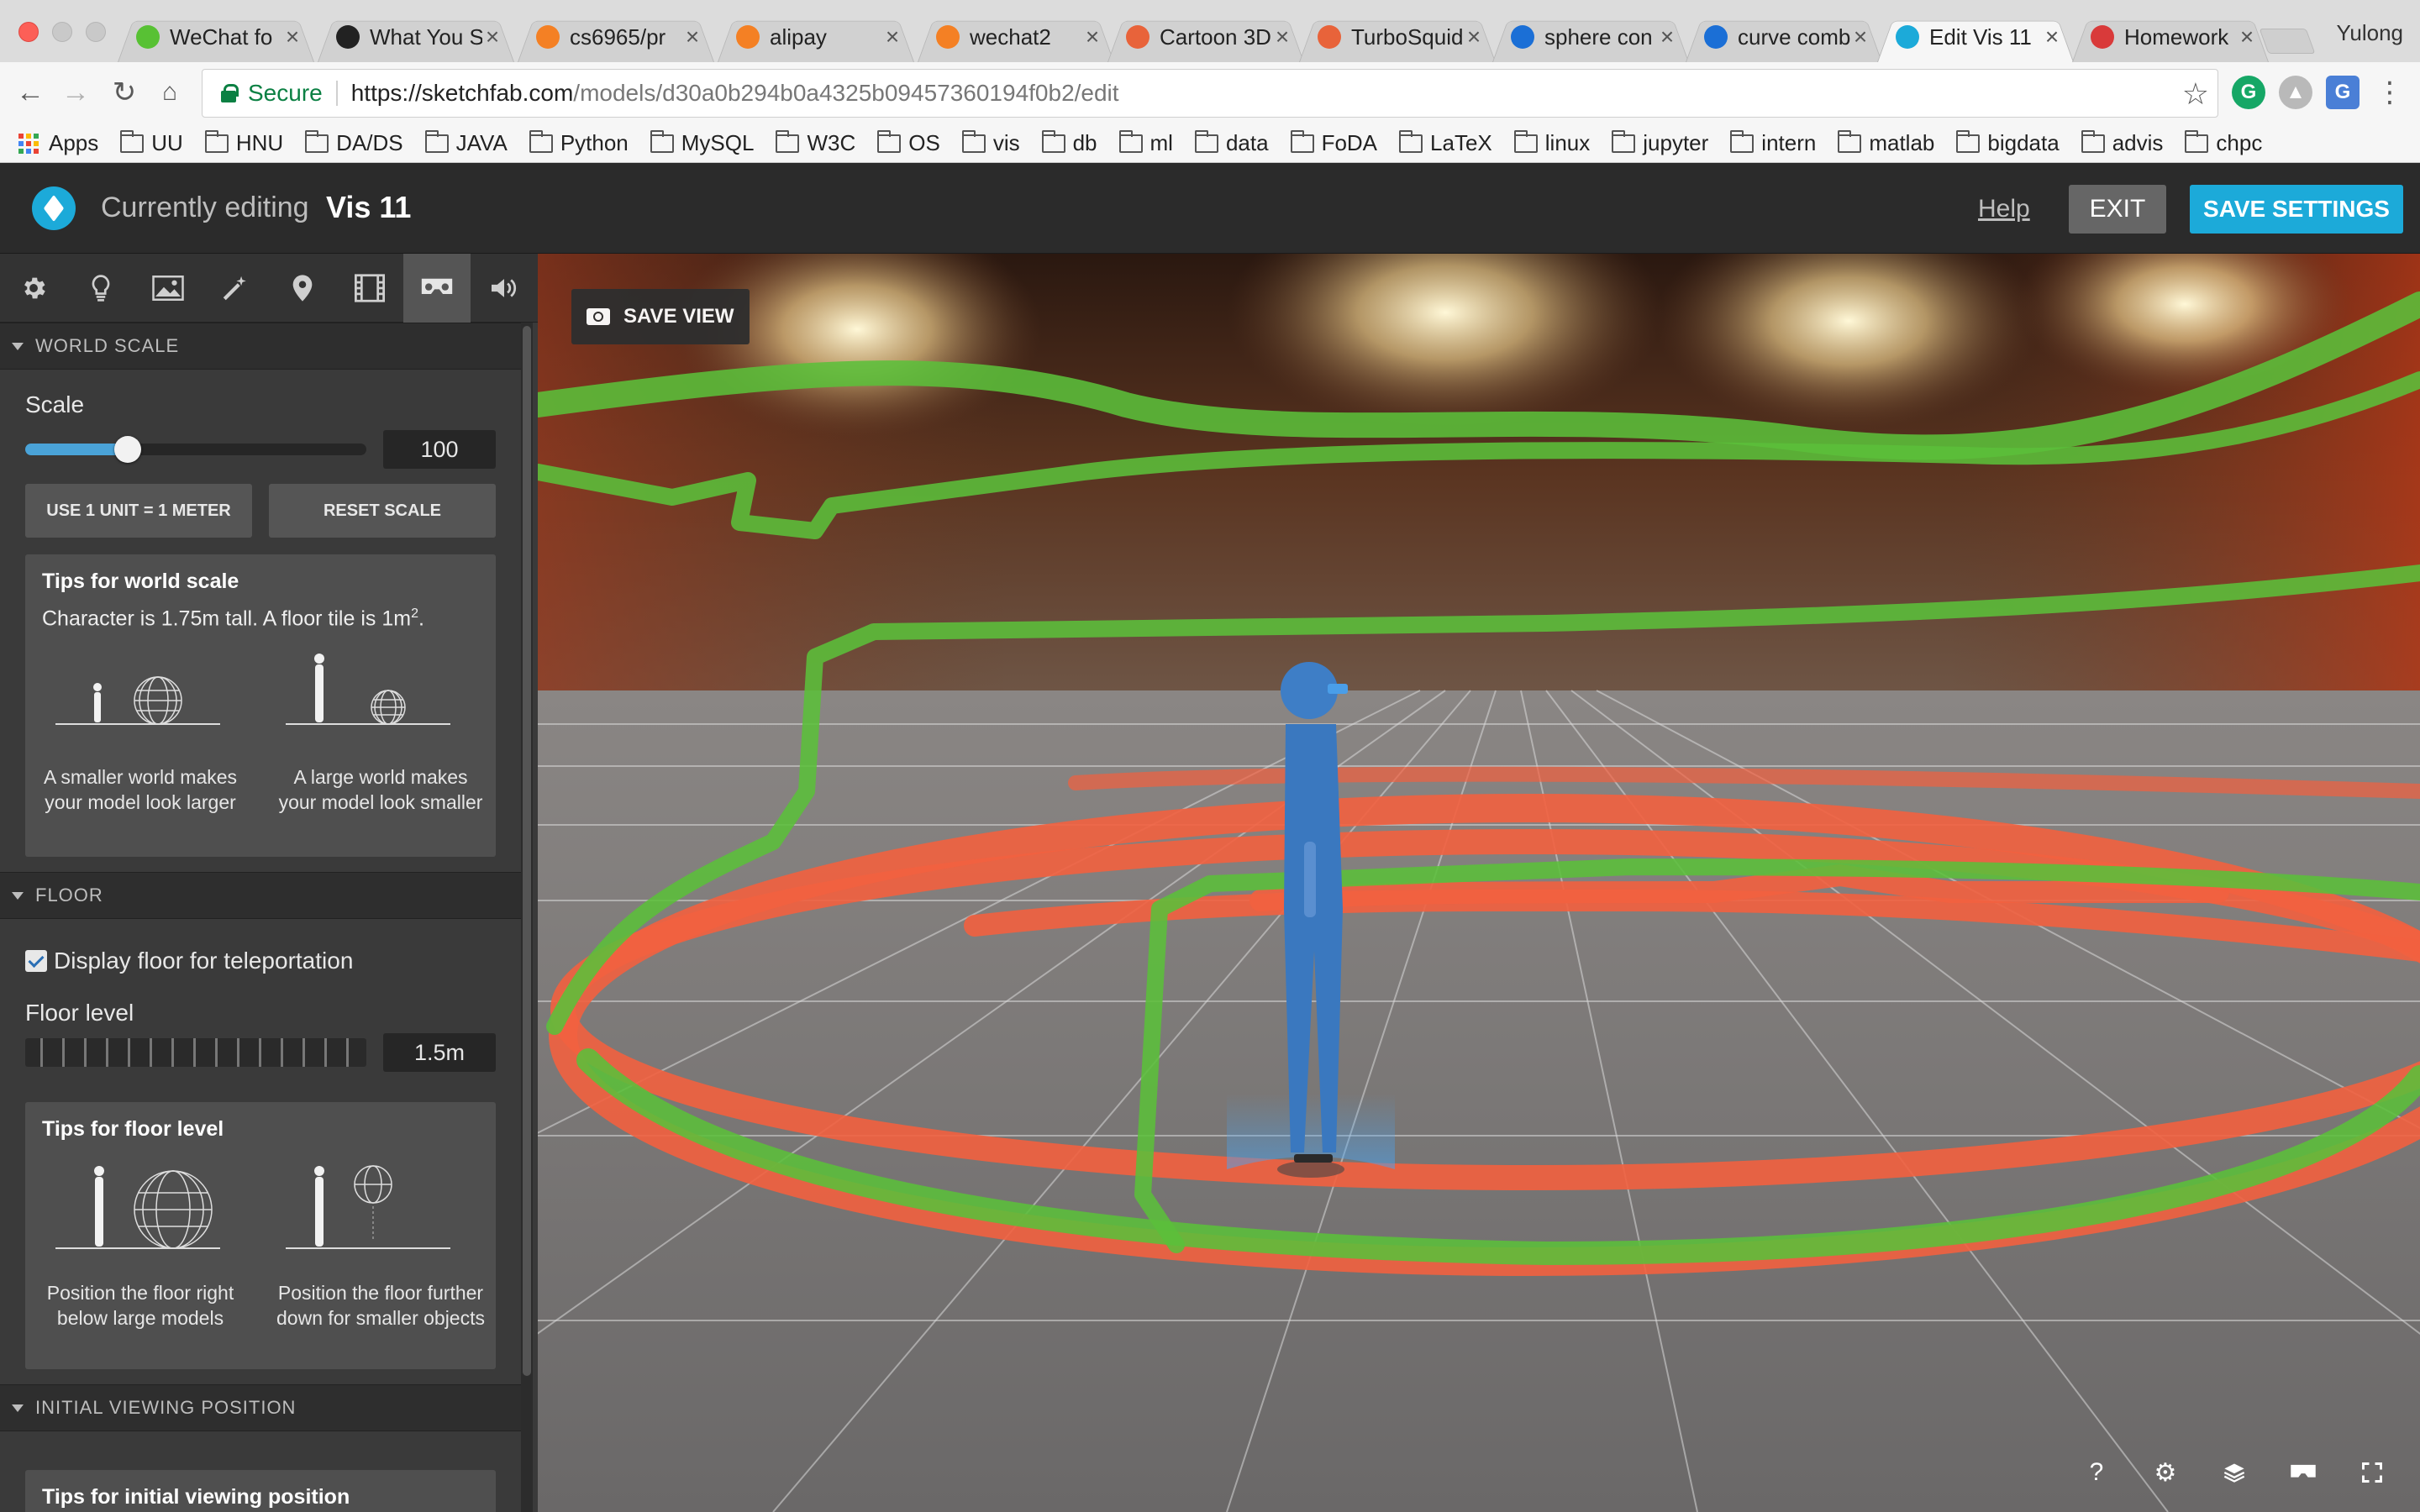  Describe the element at coordinates (261, 895) in the screenshot. I see `floor-section-header: FLOOR` at that location.